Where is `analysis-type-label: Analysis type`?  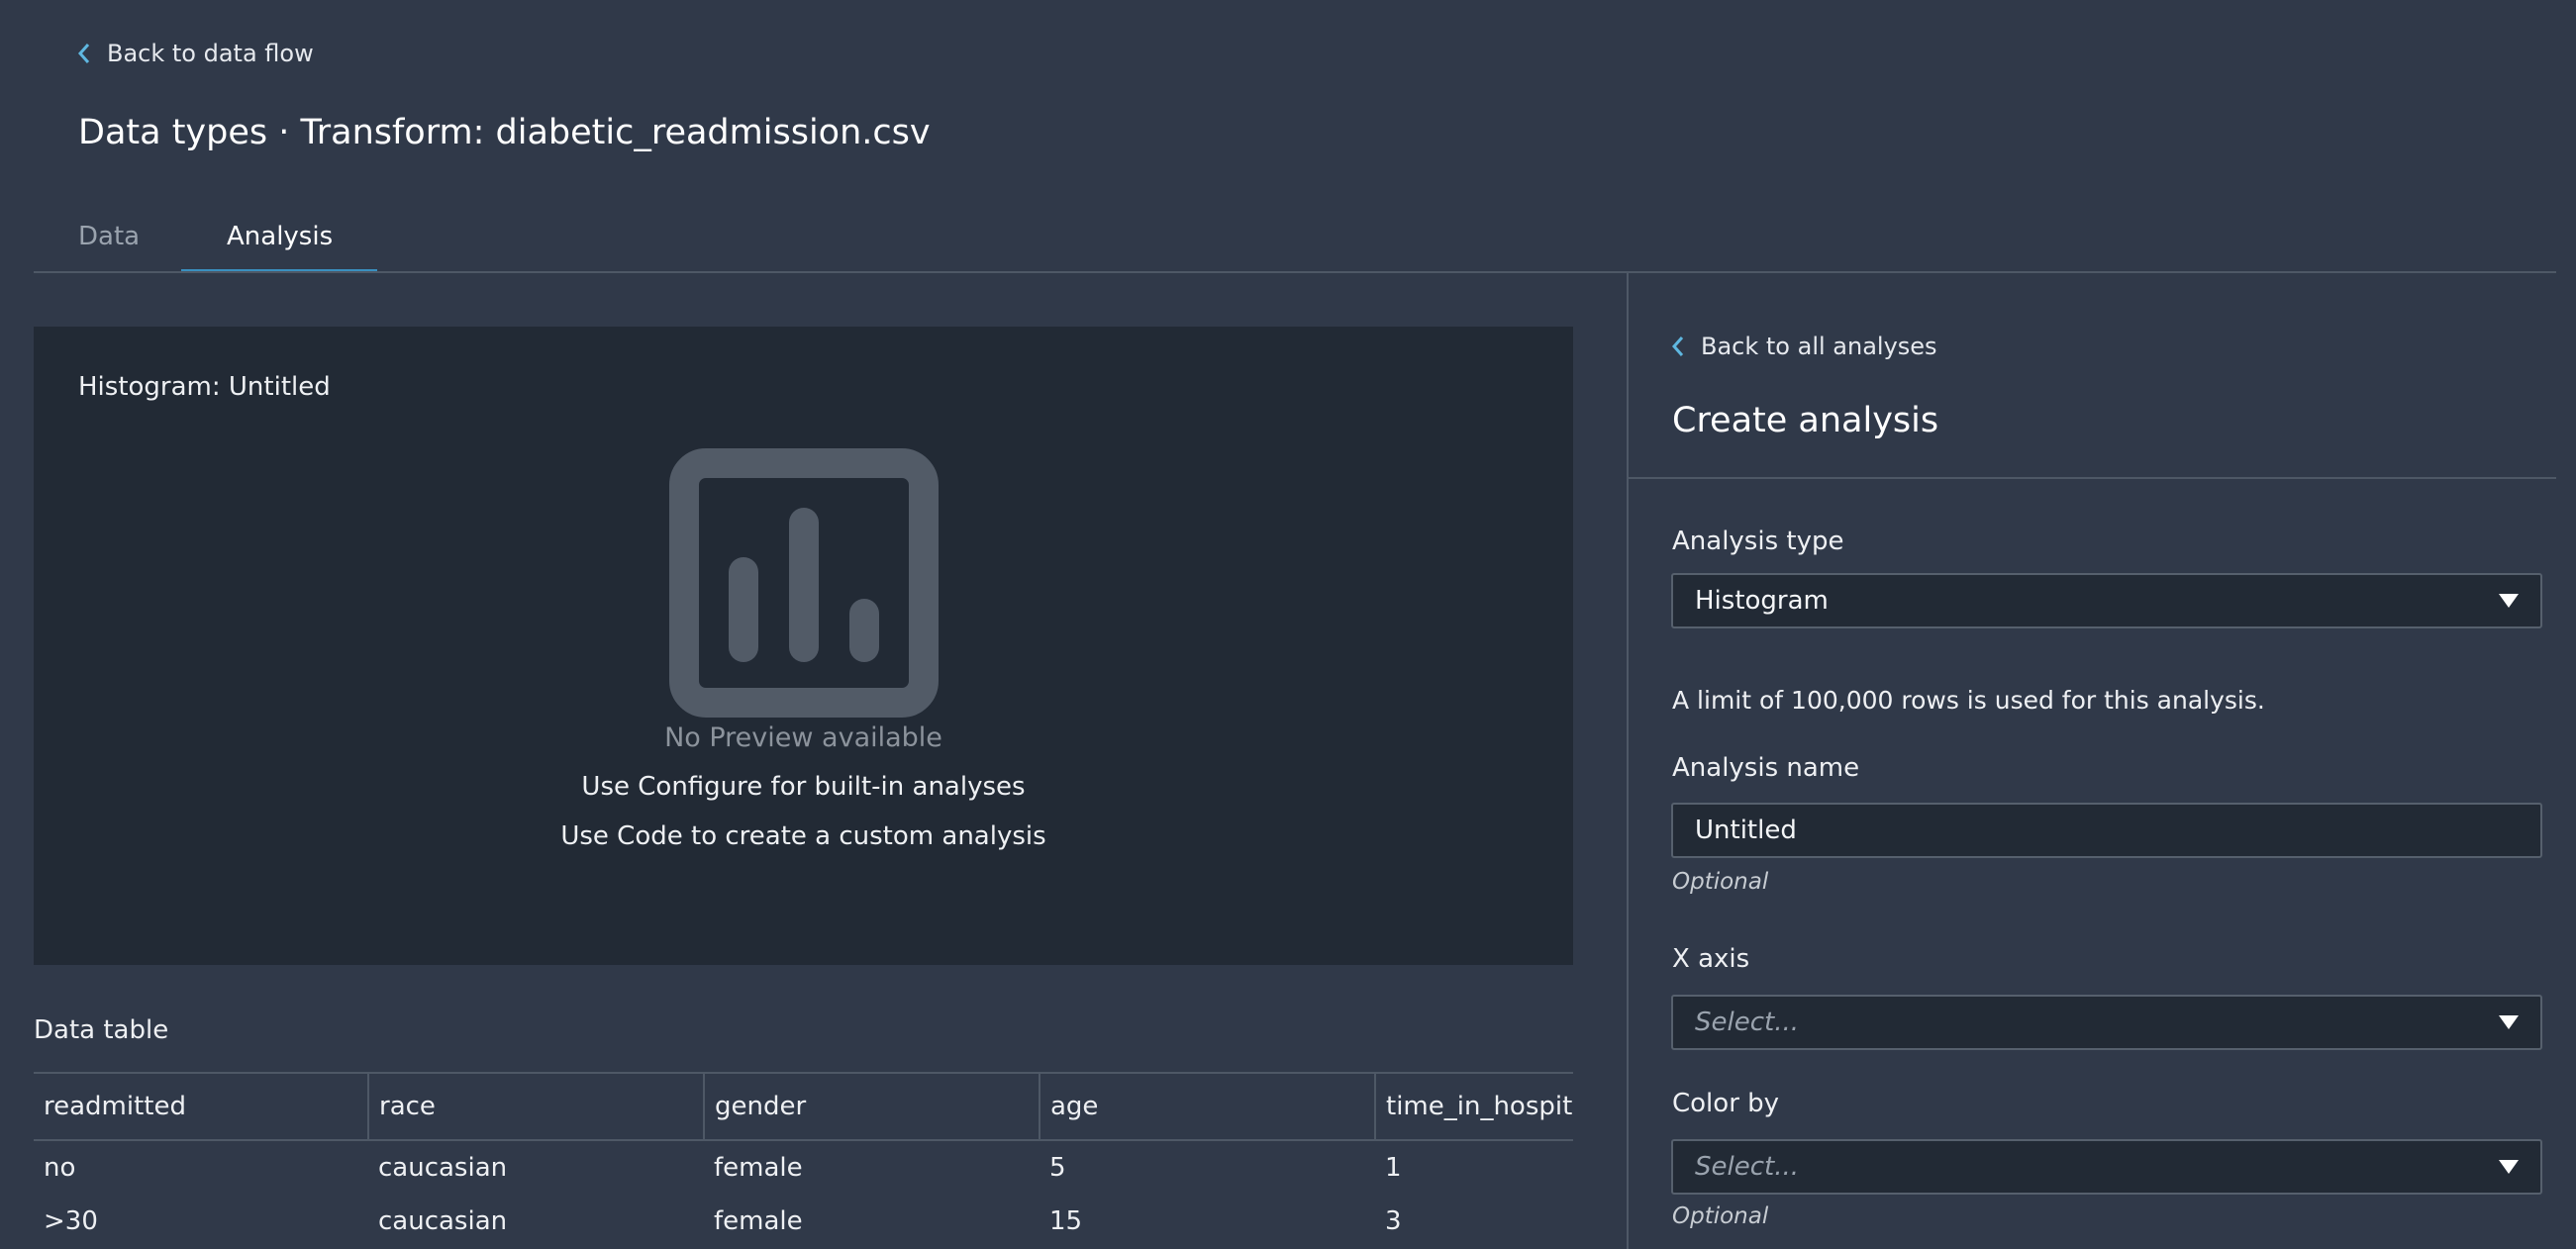 analysis-type-label: Analysis type is located at coordinates (1758, 541).